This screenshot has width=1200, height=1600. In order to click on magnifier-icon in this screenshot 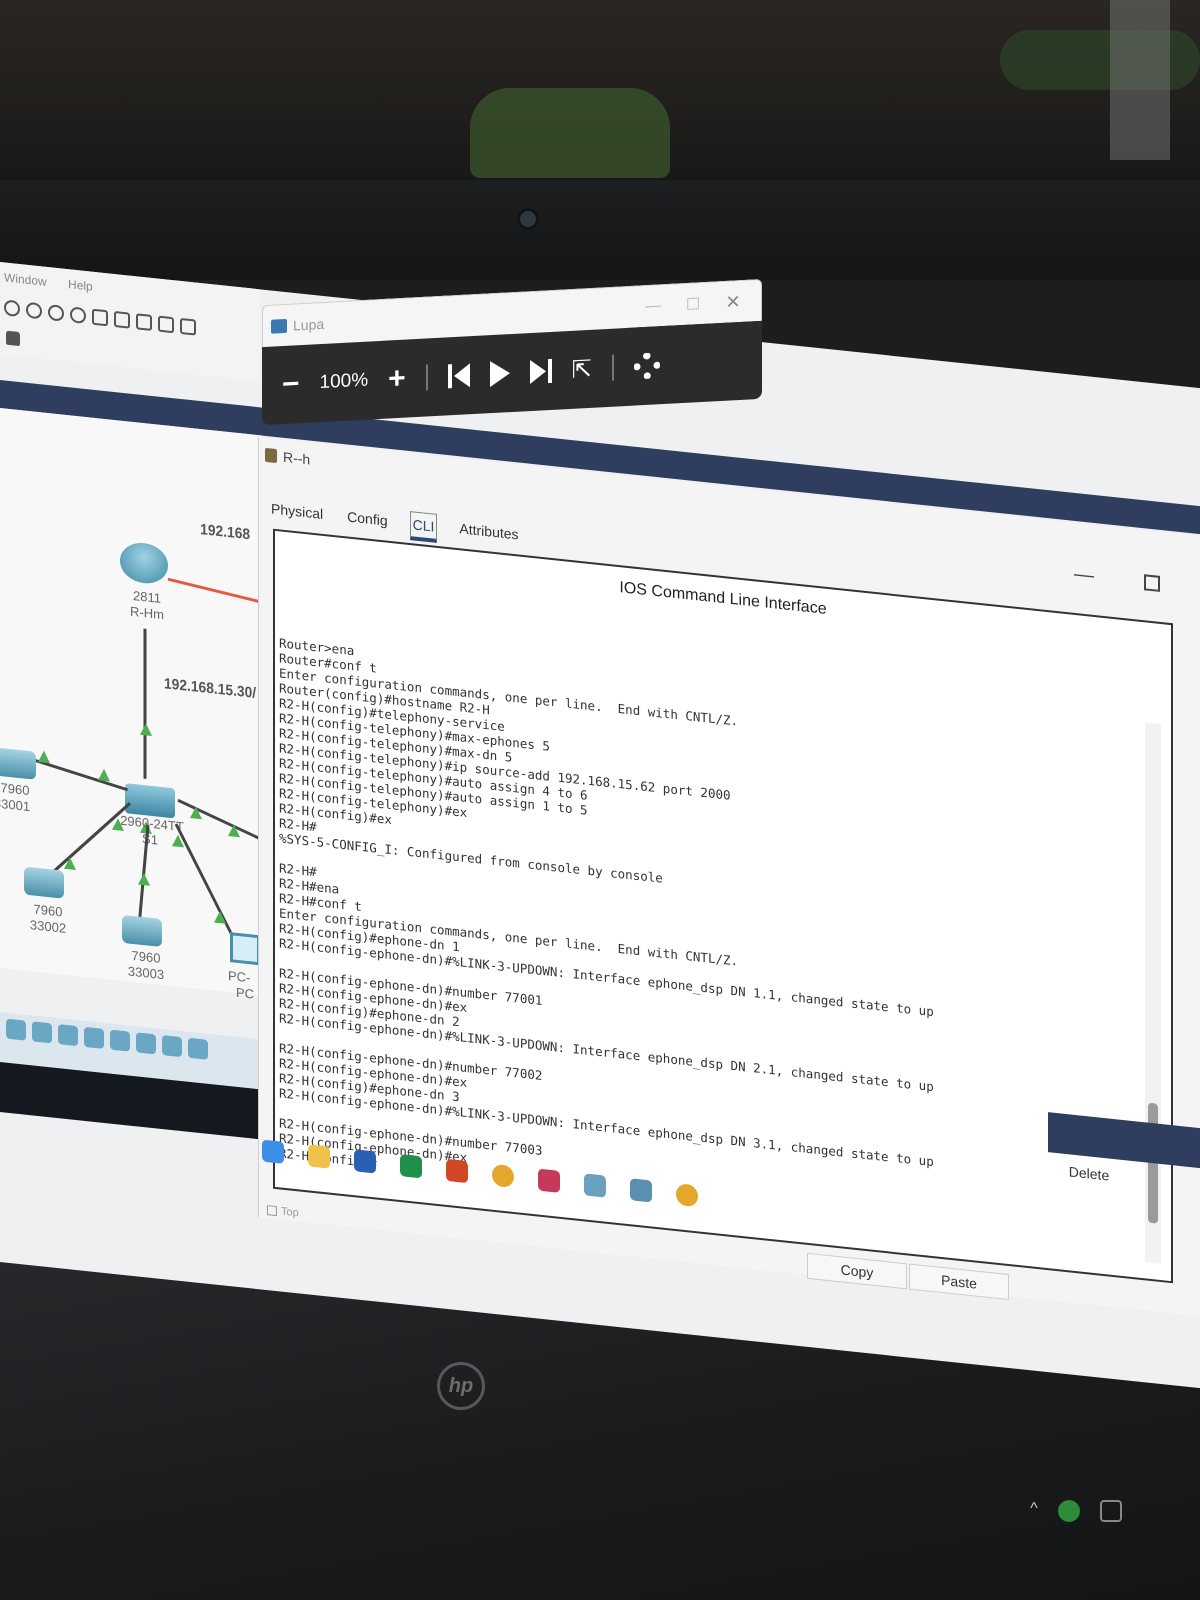, I will do `click(279, 326)`.